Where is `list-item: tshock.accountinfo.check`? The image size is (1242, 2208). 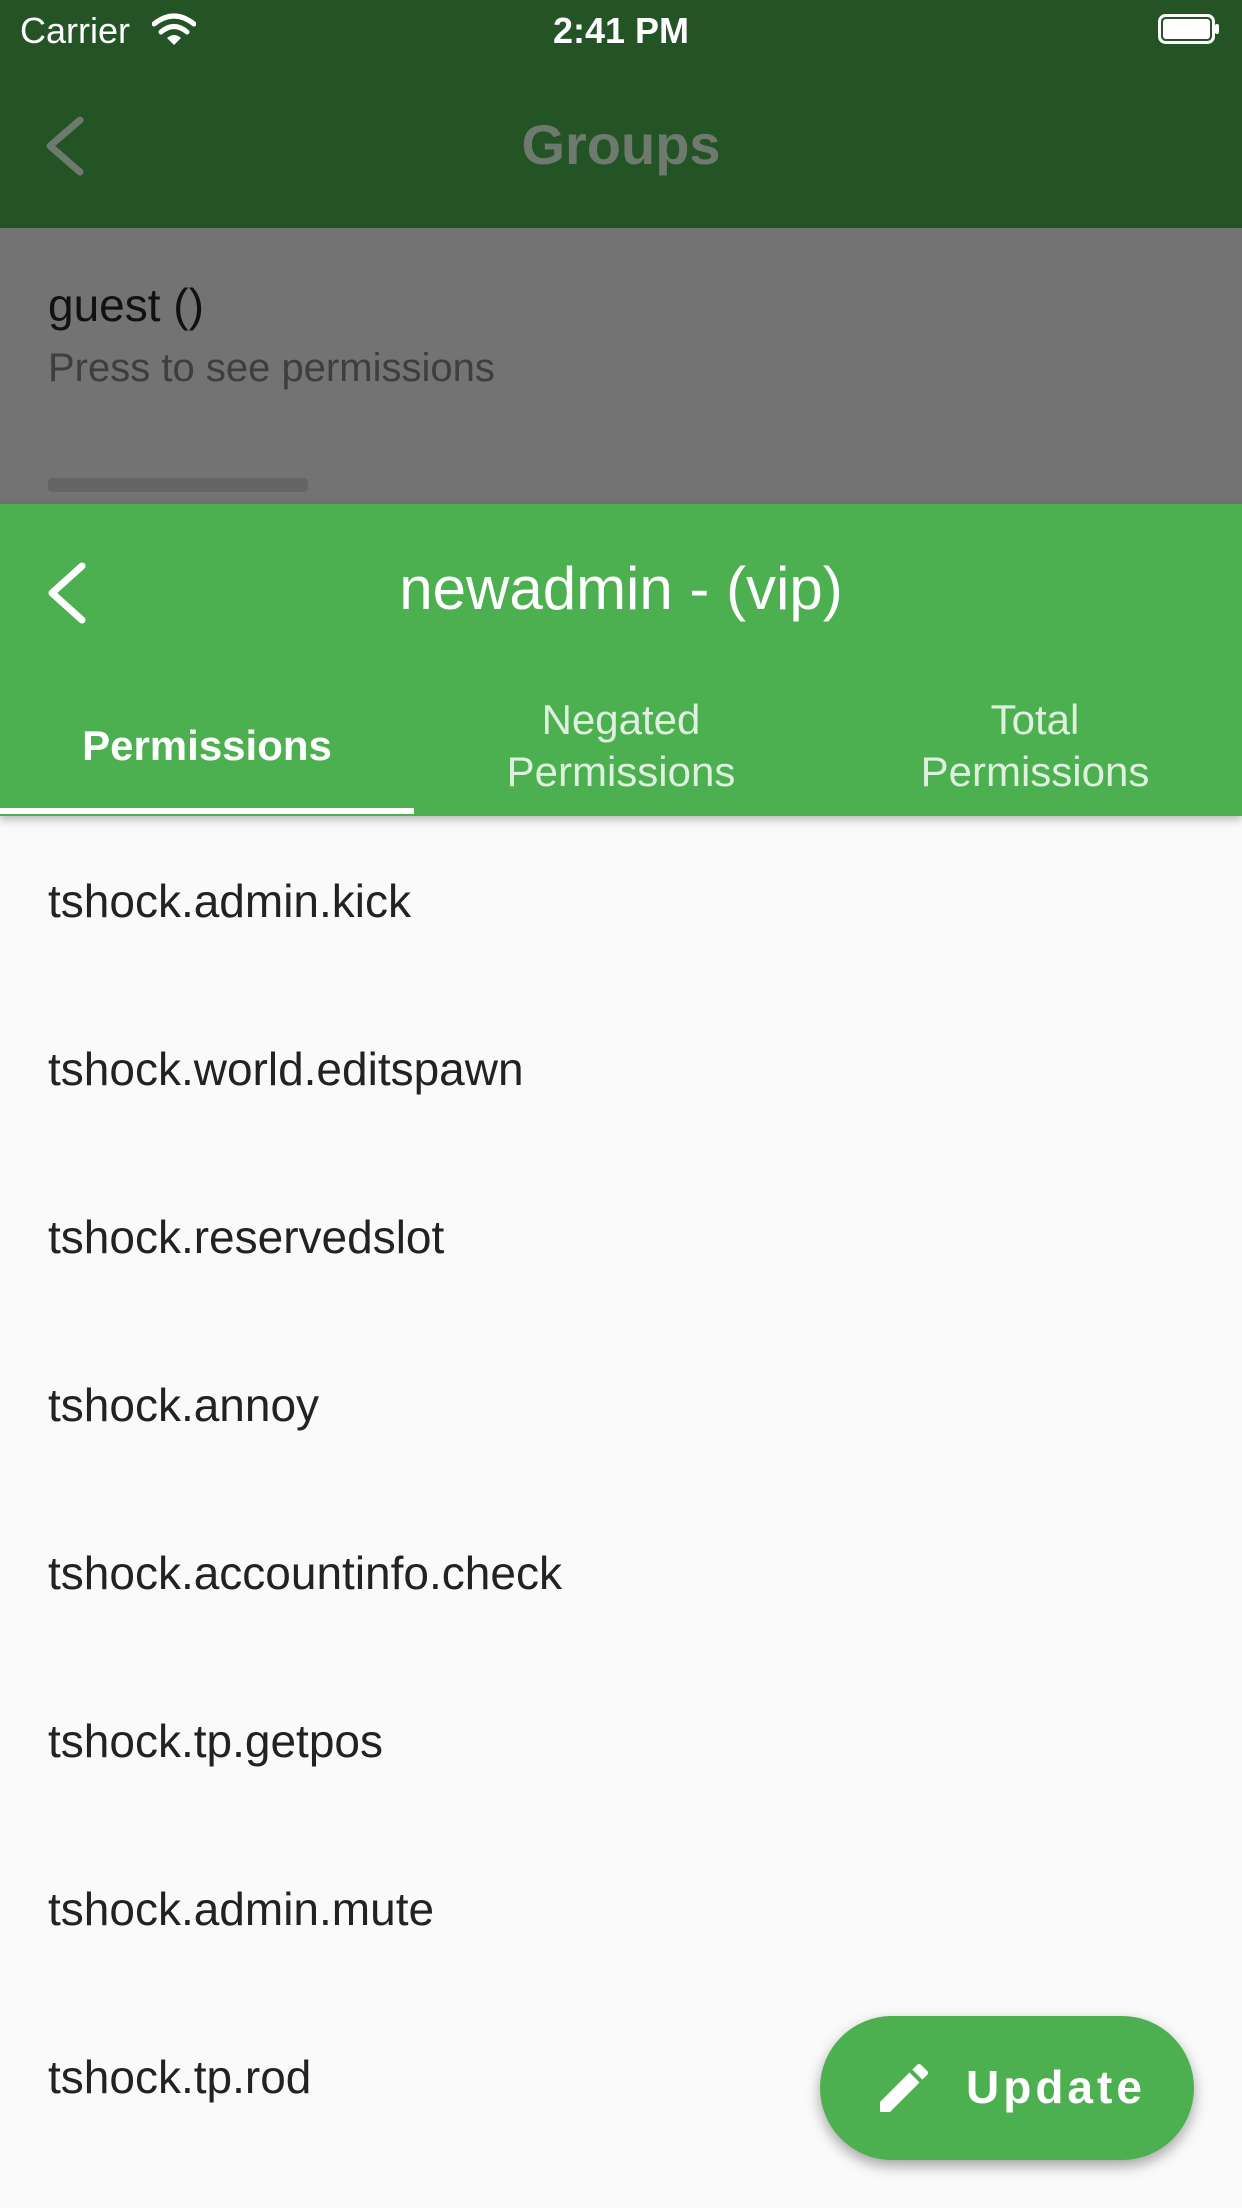
list-item: tshock.accountinfo.check is located at coordinates (621, 1572).